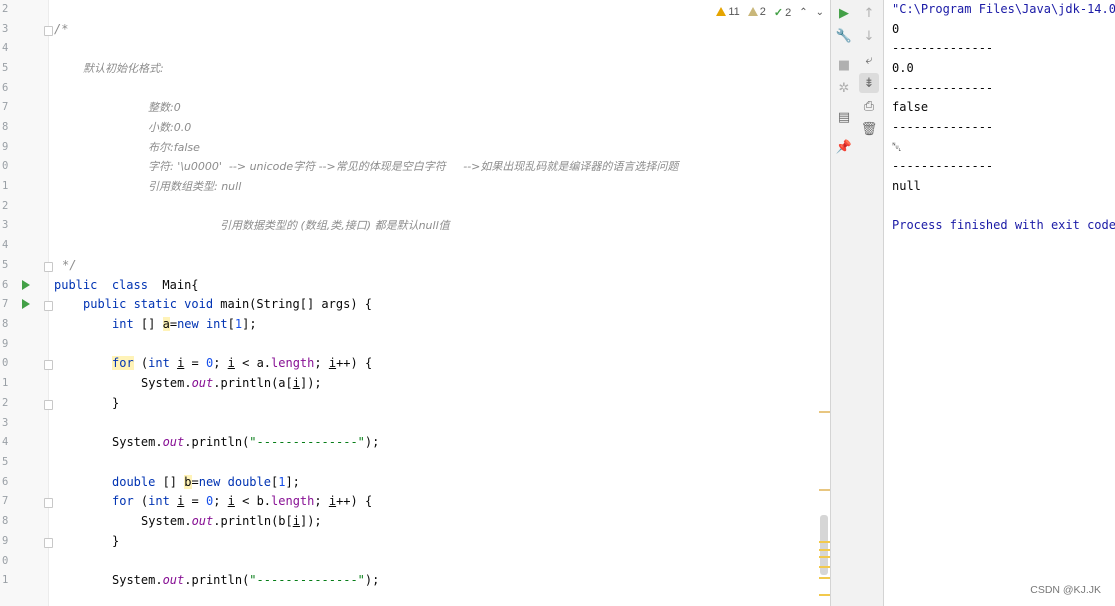 The width and height of the screenshot is (1115, 606). Describe the element at coordinates (869, 36) in the screenshot. I see `arrow-down-icon: ↓` at that location.